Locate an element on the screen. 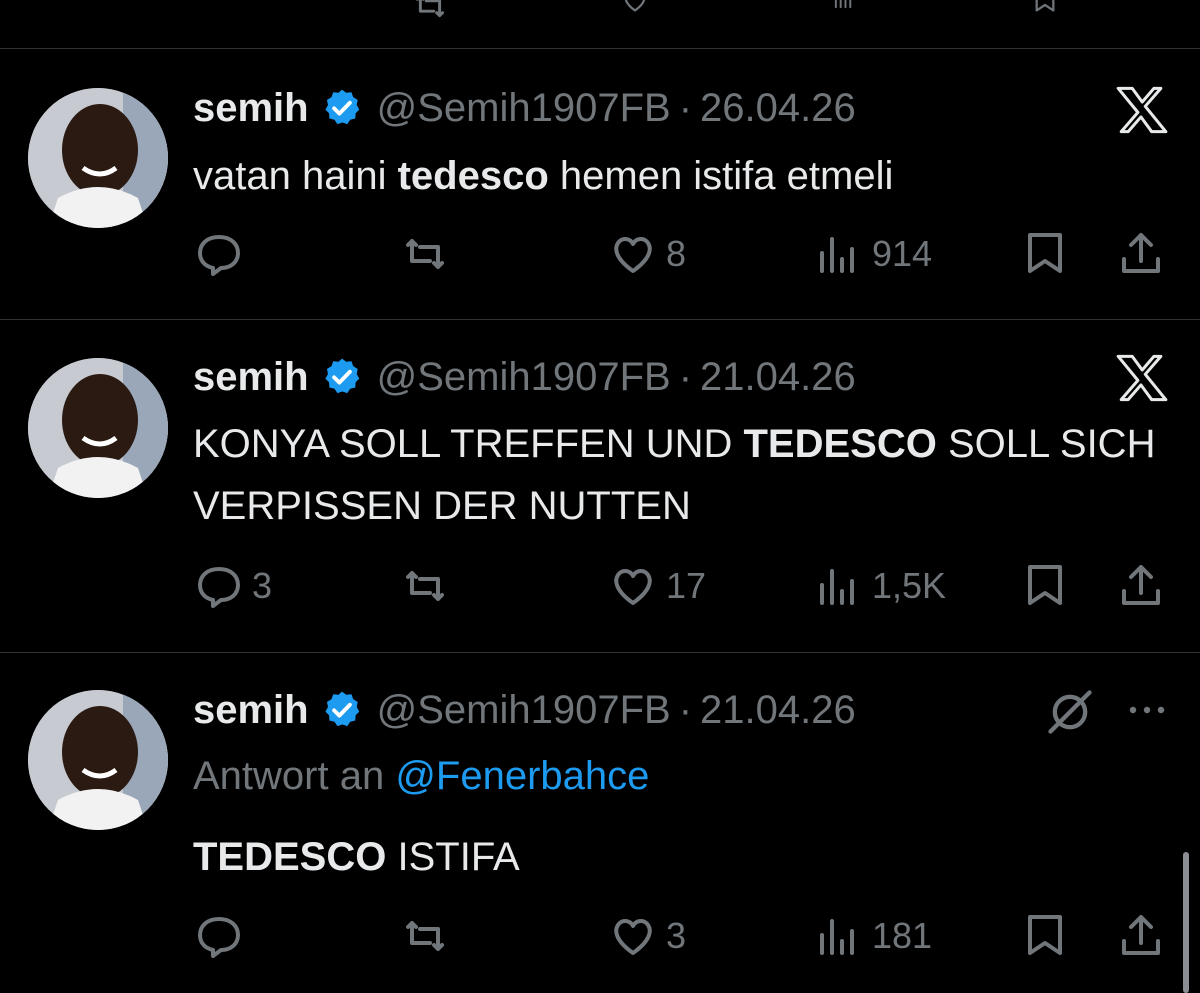 Image resolution: width=1200 pixels, height=993 pixels. reply-mention-link: @Fenerbahce is located at coordinates (522, 776).